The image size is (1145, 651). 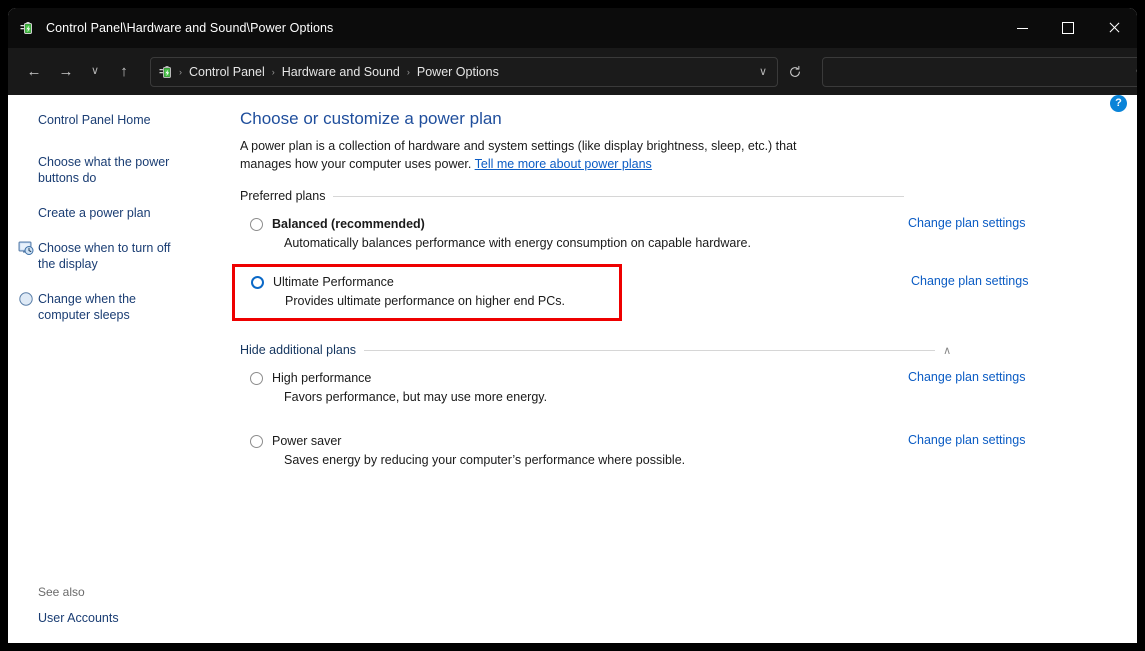 I want to click on breadcrumb-item-power-options: Power Options, so click(x=458, y=72).